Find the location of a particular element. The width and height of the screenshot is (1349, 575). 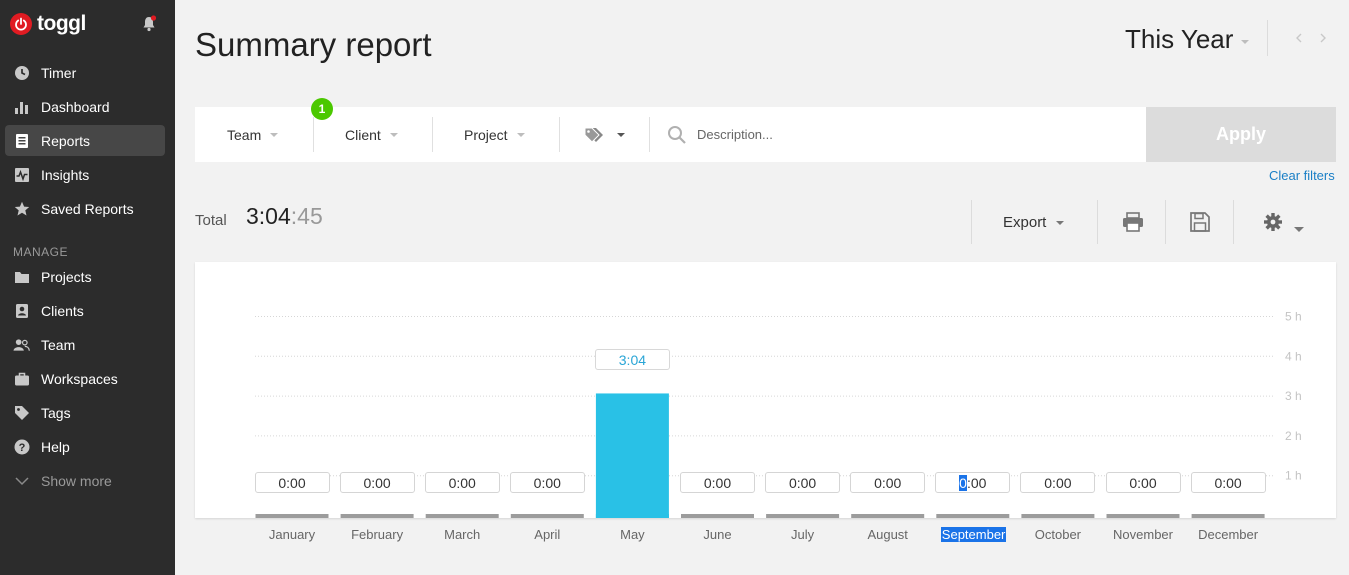

x-tick-label: April is located at coordinates (547, 534).